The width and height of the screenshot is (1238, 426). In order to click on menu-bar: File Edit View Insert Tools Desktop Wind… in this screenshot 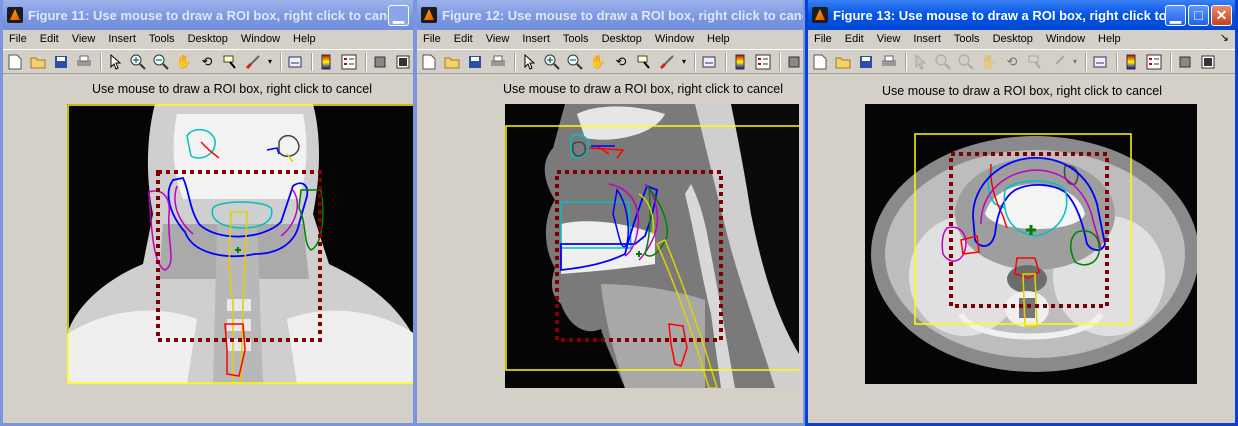, I will do `click(1021, 39)`.